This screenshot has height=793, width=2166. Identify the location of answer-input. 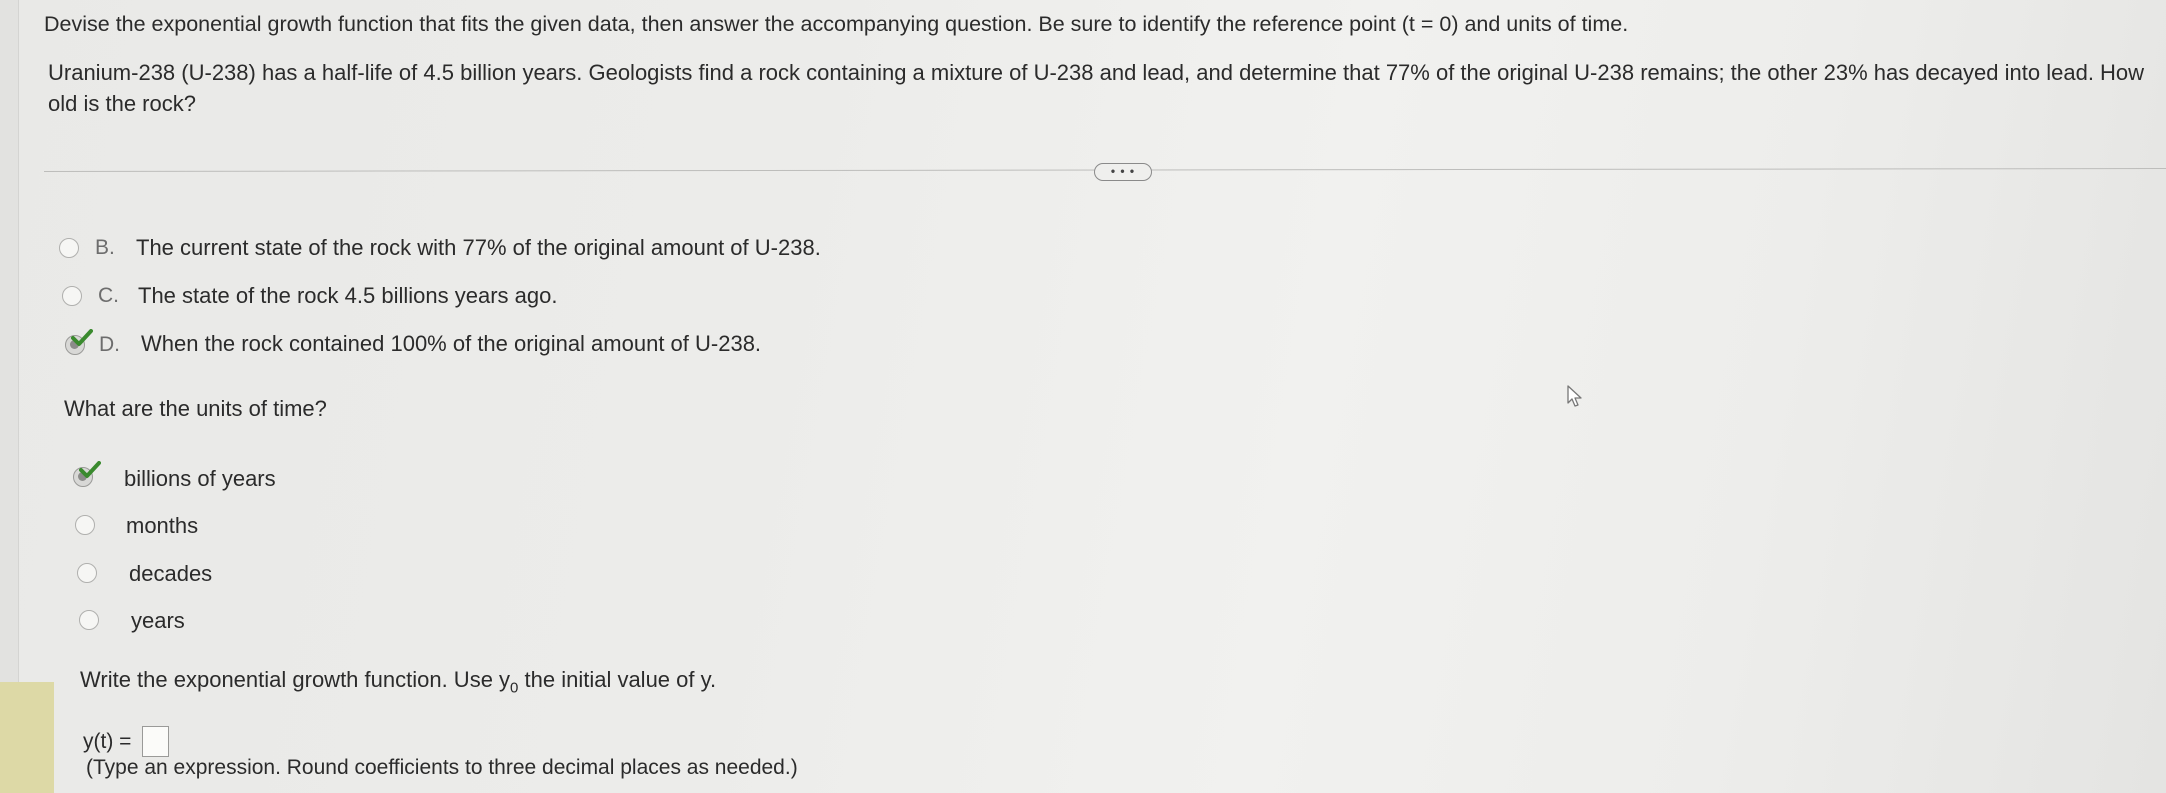
(155, 741).